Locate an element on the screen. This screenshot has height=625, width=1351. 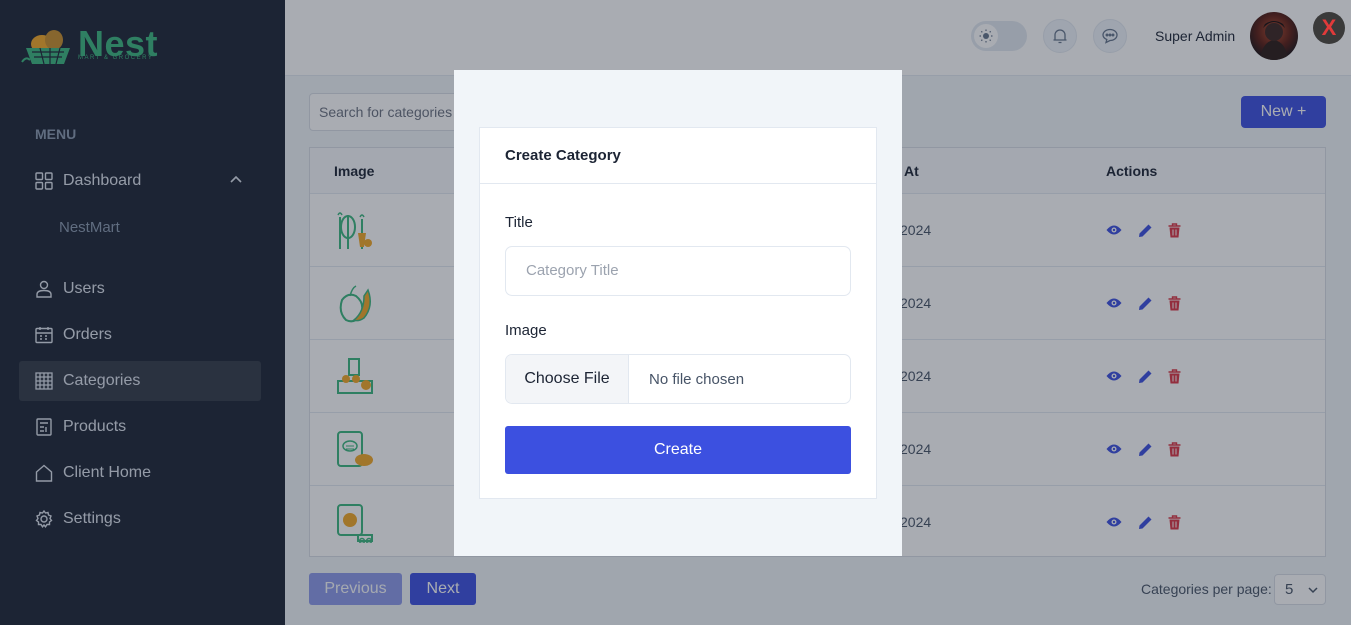
image-file-input: Choose File No file chosen is located at coordinates (678, 379).